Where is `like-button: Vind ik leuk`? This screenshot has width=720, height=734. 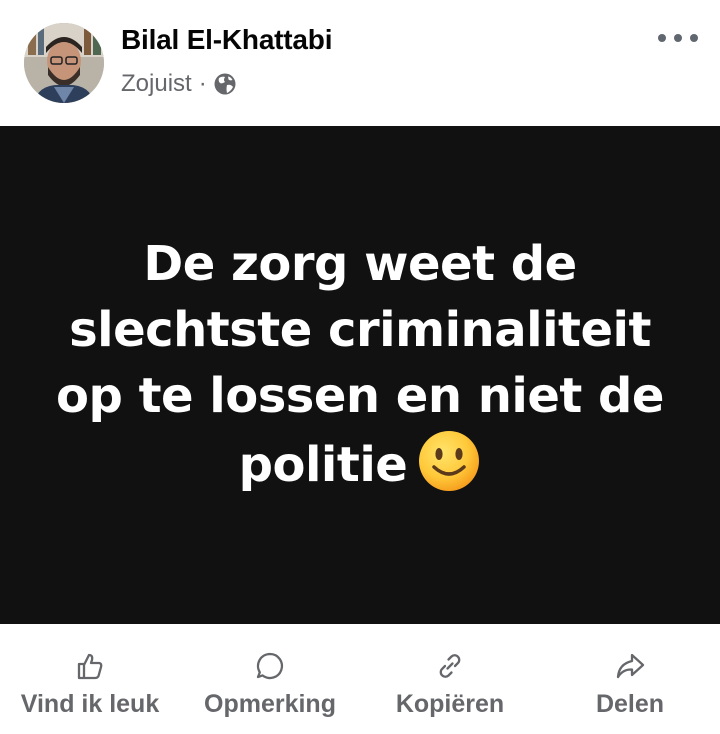
like-button: Vind ik leuk is located at coordinates (90, 679).